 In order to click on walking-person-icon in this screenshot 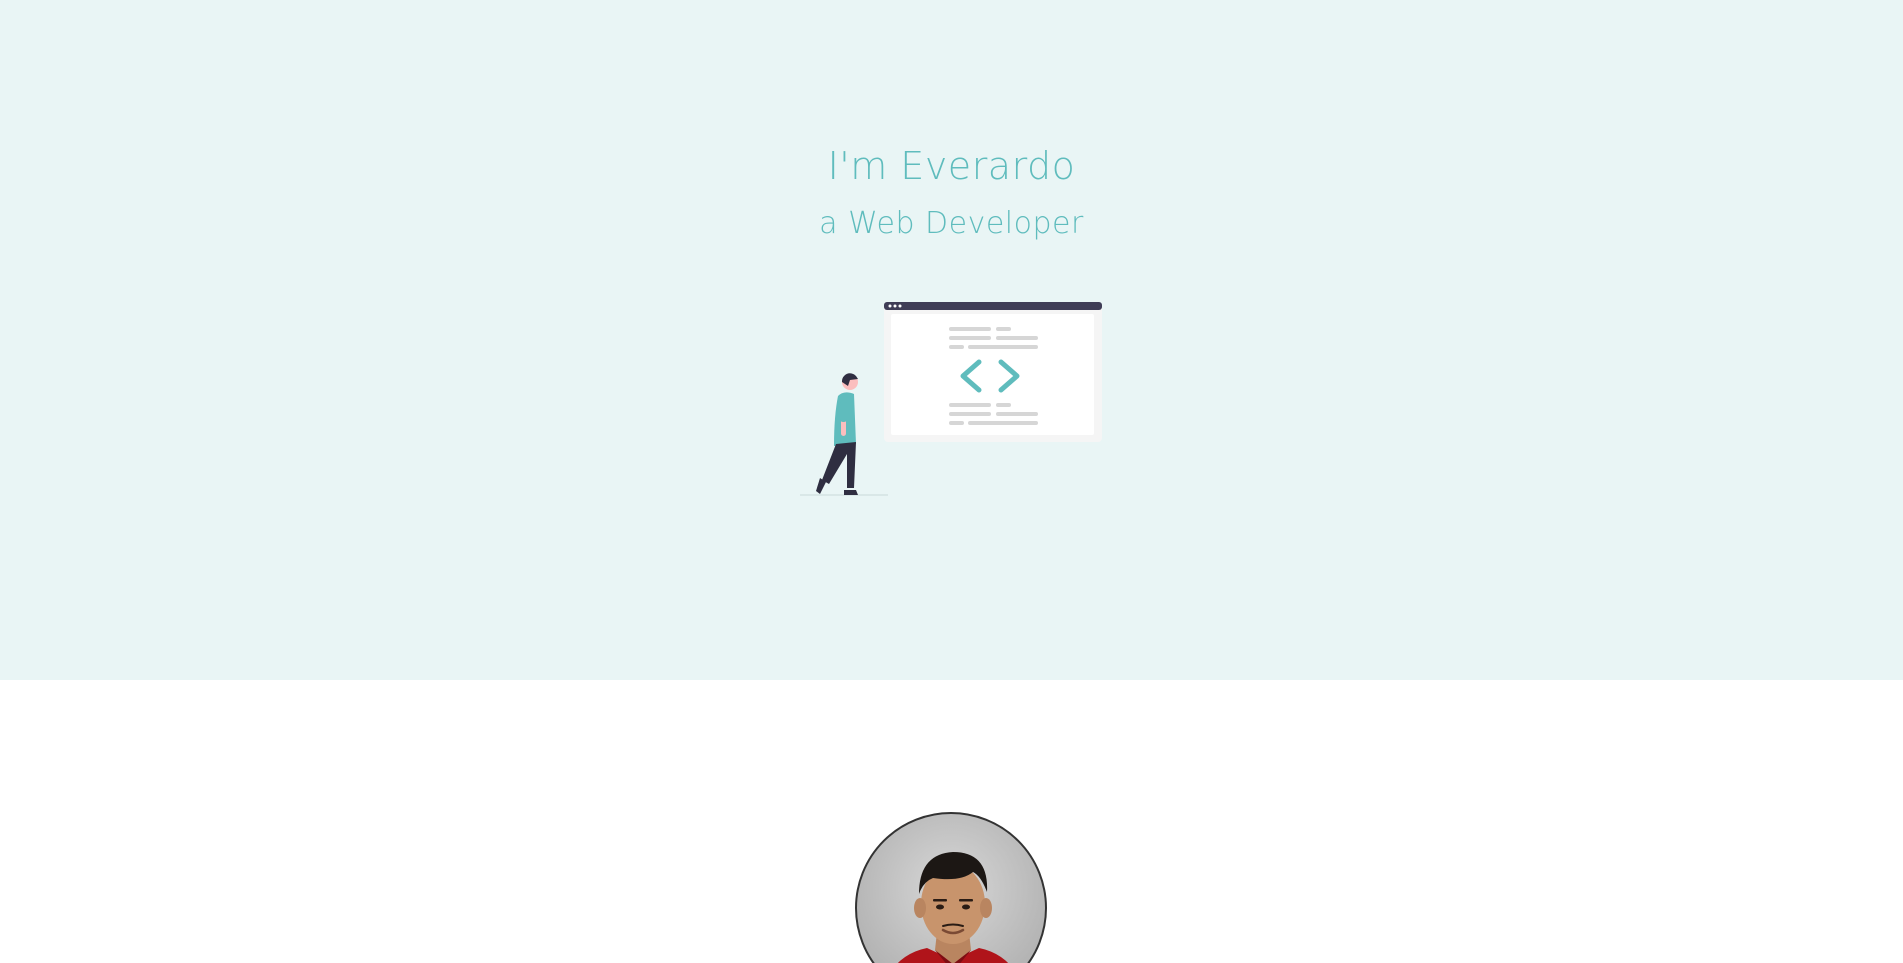, I will do `click(844, 434)`.